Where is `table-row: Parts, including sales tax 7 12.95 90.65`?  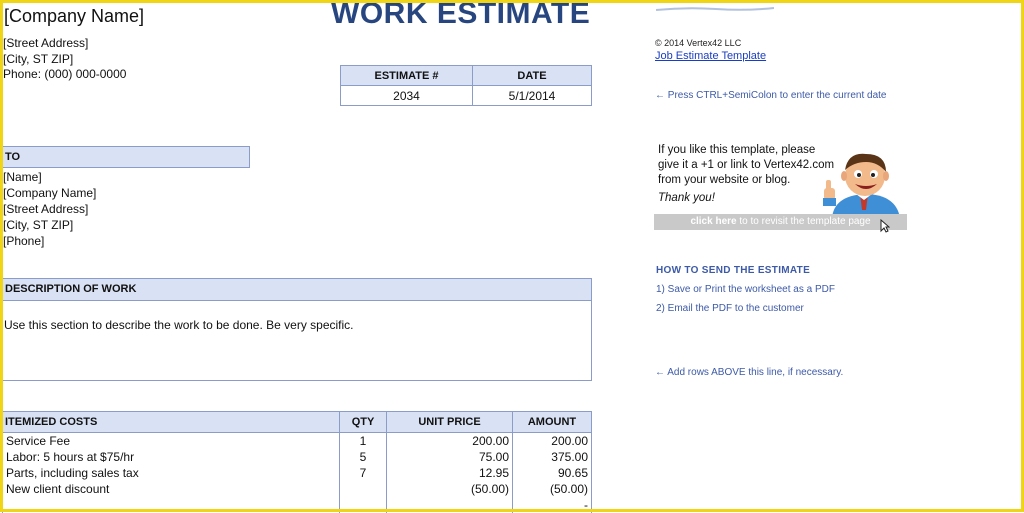 table-row: Parts, including sales tax 7 12.95 90.65 is located at coordinates (297, 473).